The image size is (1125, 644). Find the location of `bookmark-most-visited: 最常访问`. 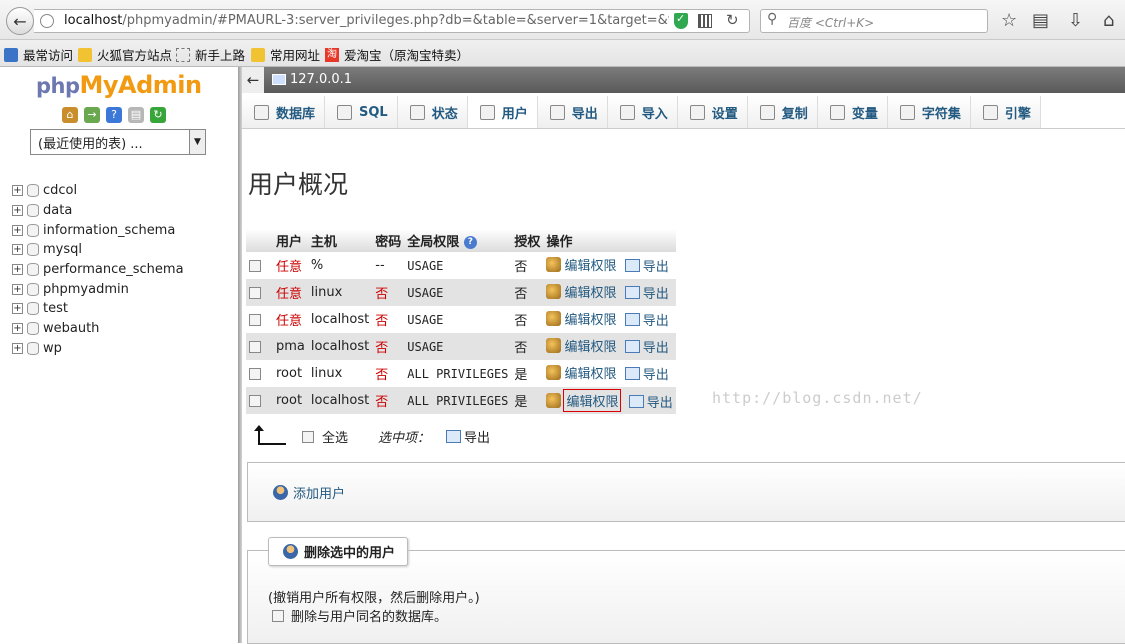

bookmark-most-visited: 最常访问 is located at coordinates (38, 54).